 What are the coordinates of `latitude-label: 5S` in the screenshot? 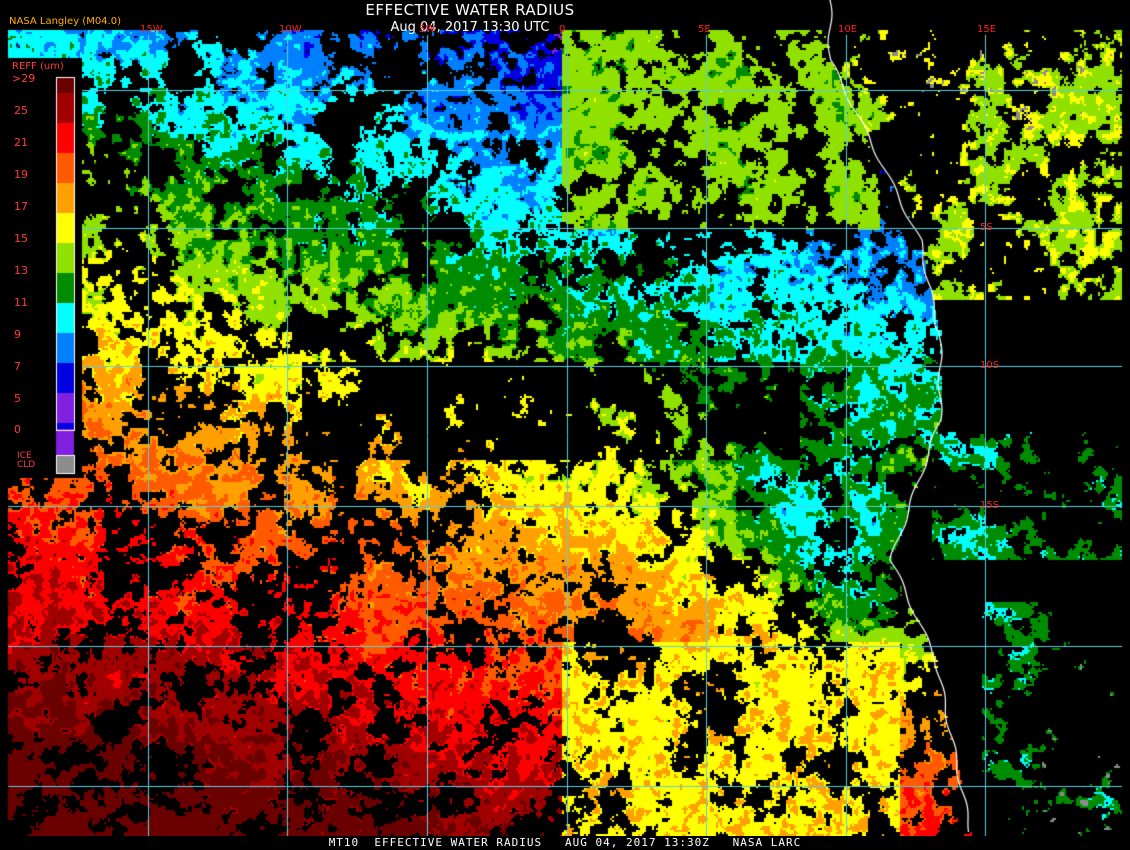 It's located at (986, 227).